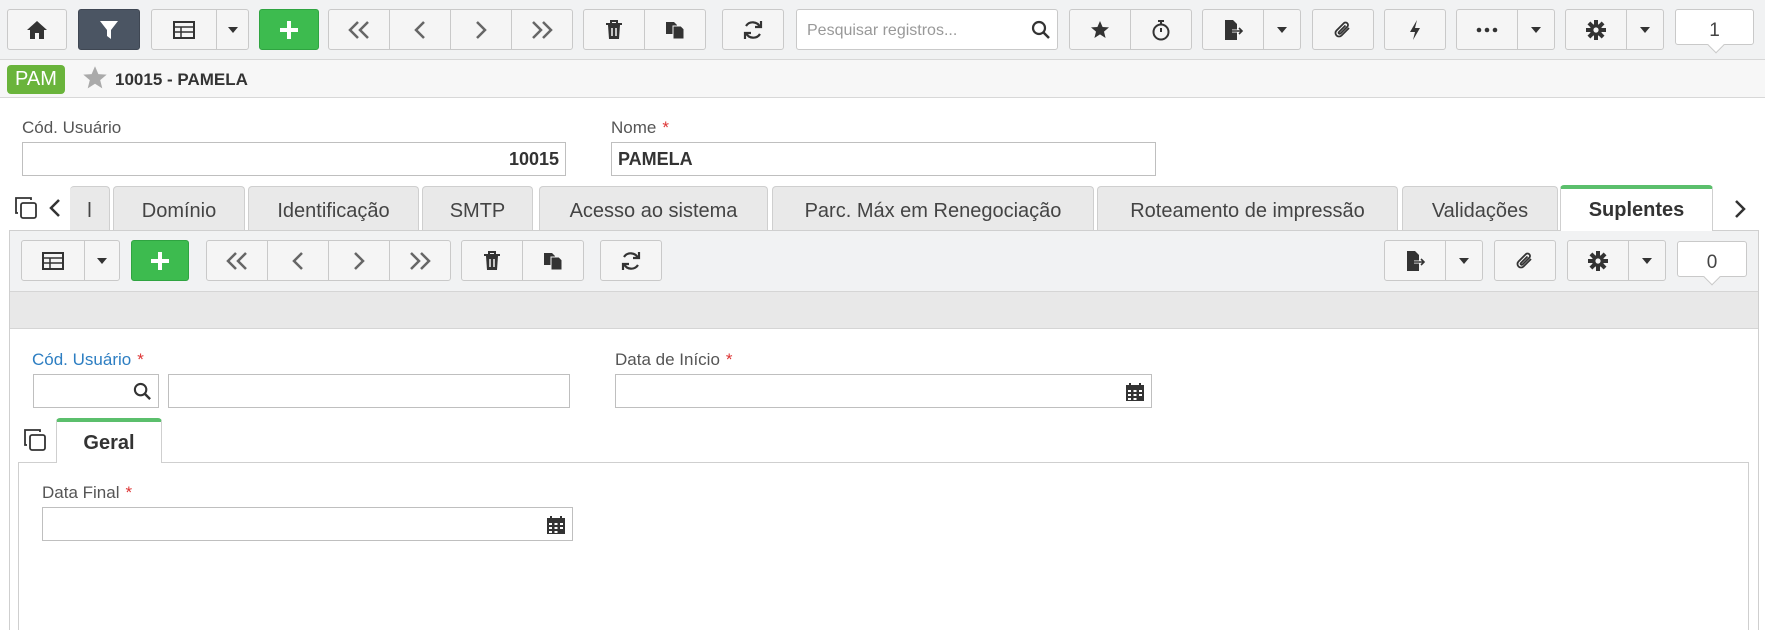 This screenshot has height=630, width=1765. I want to click on end-date-field, so click(307, 524).